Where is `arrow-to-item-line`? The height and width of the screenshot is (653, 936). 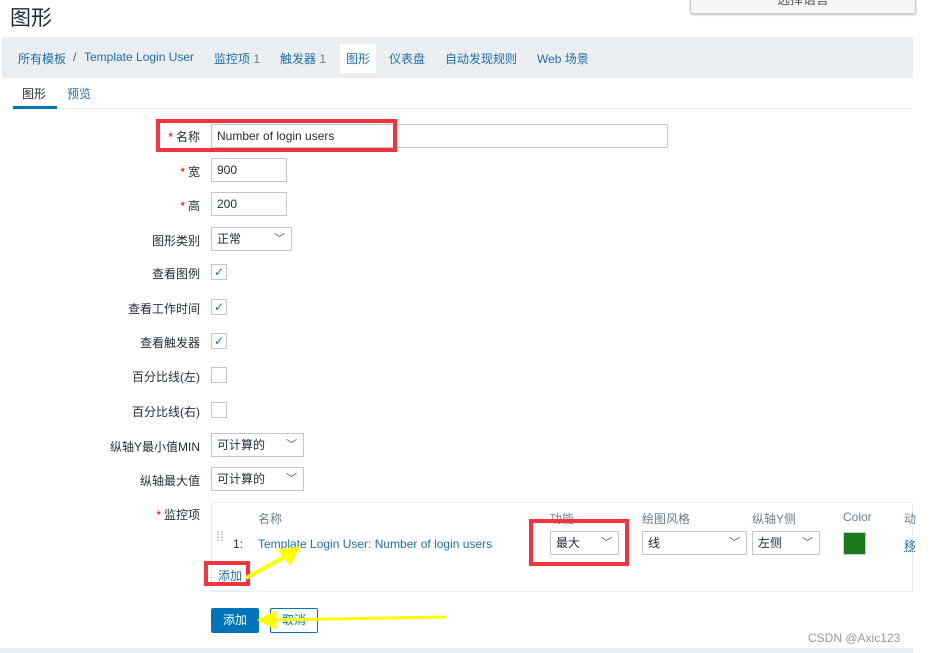
arrow-to-item-line is located at coordinates (266, 567).